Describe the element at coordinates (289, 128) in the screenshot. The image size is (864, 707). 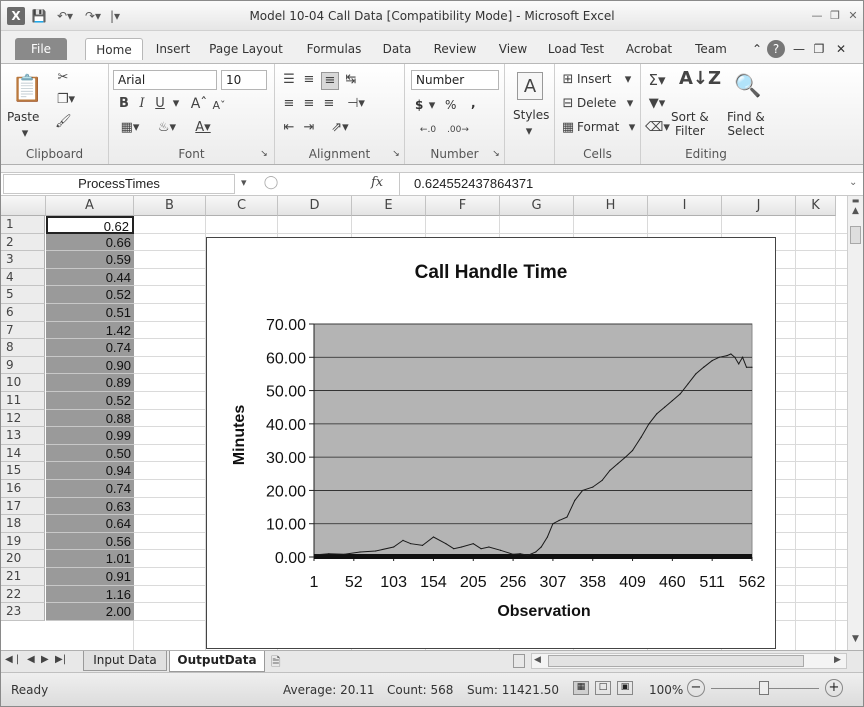
I see `decrease-indent-icon: ⇤` at that location.